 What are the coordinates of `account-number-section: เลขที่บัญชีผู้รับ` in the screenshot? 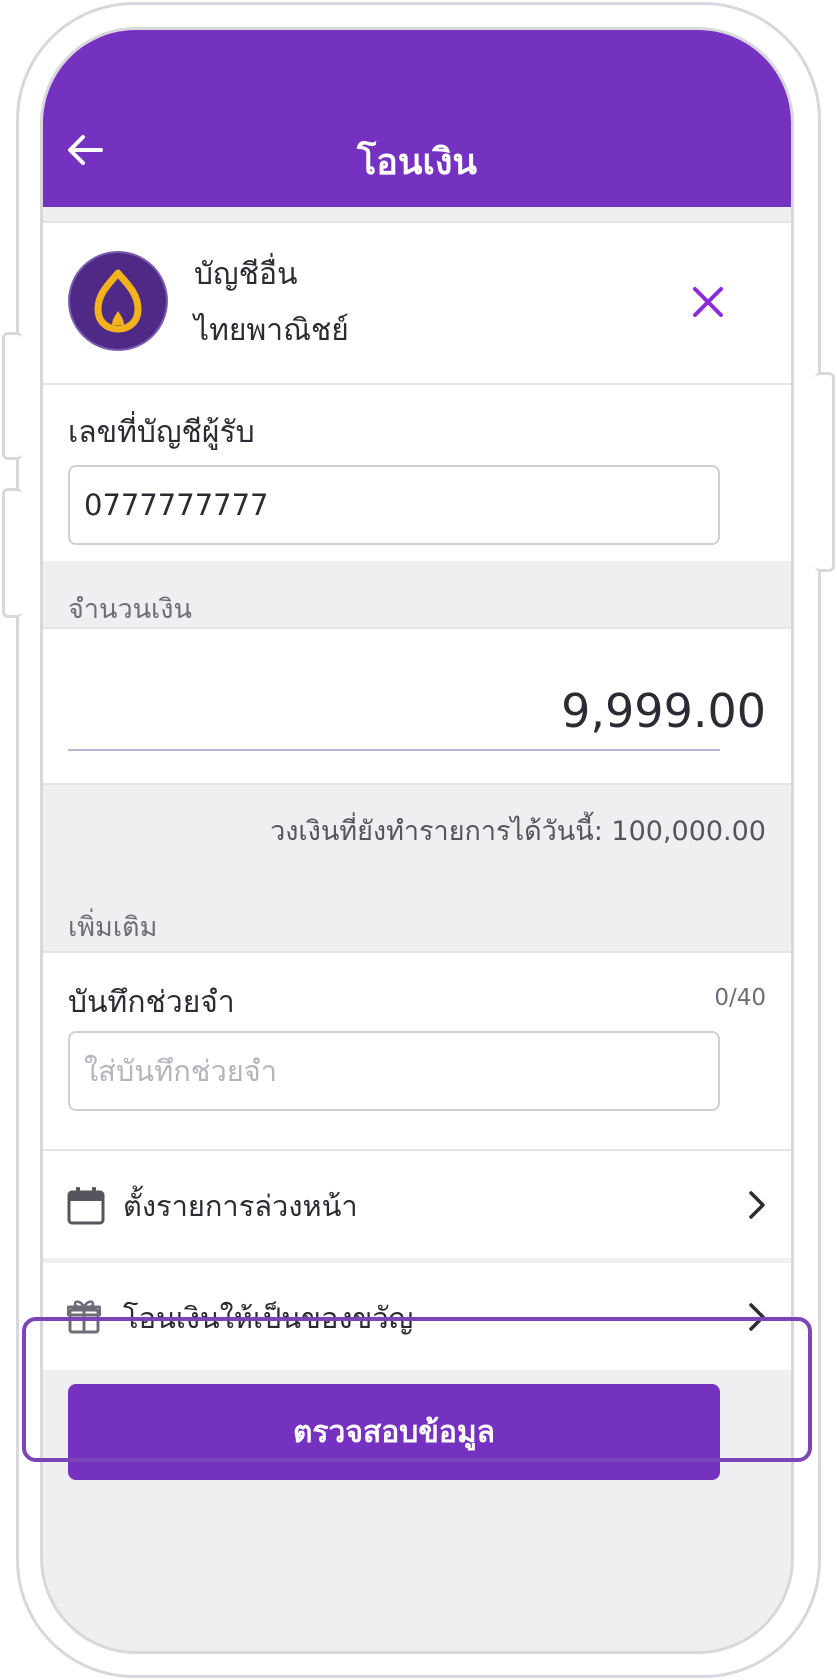 It's located at (417, 473).